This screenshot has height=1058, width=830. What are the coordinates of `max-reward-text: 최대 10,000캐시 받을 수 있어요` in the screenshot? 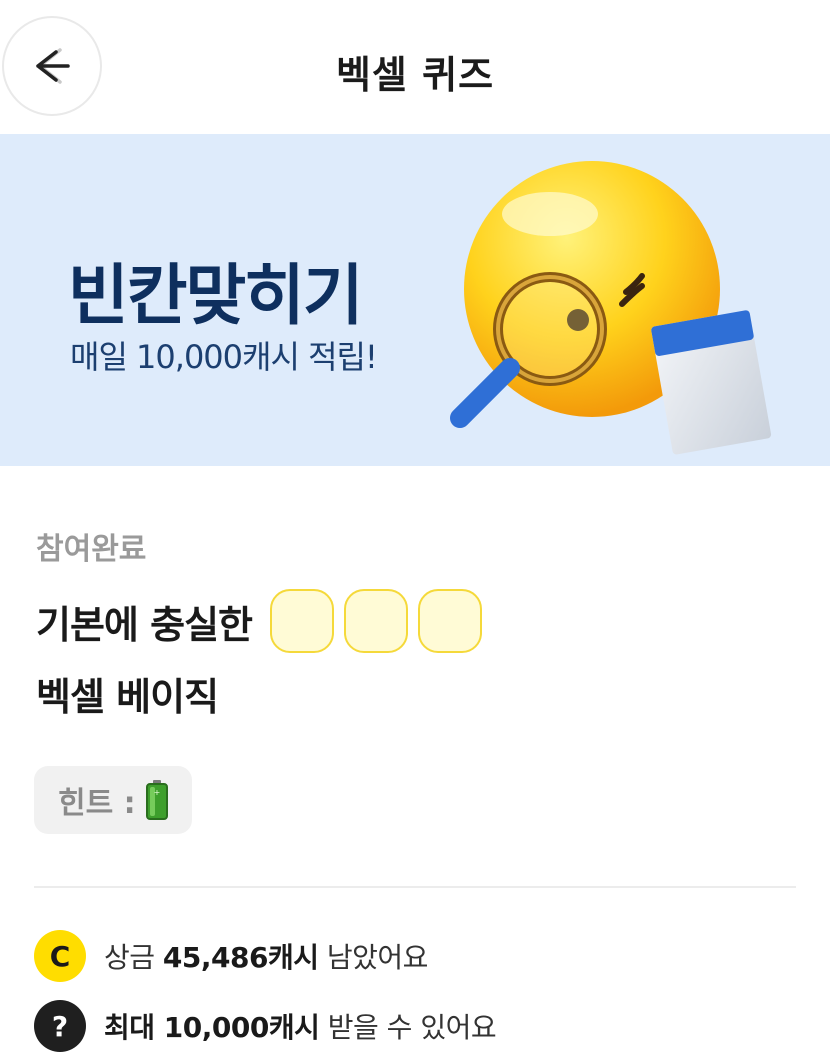 It's located at (300, 1027).